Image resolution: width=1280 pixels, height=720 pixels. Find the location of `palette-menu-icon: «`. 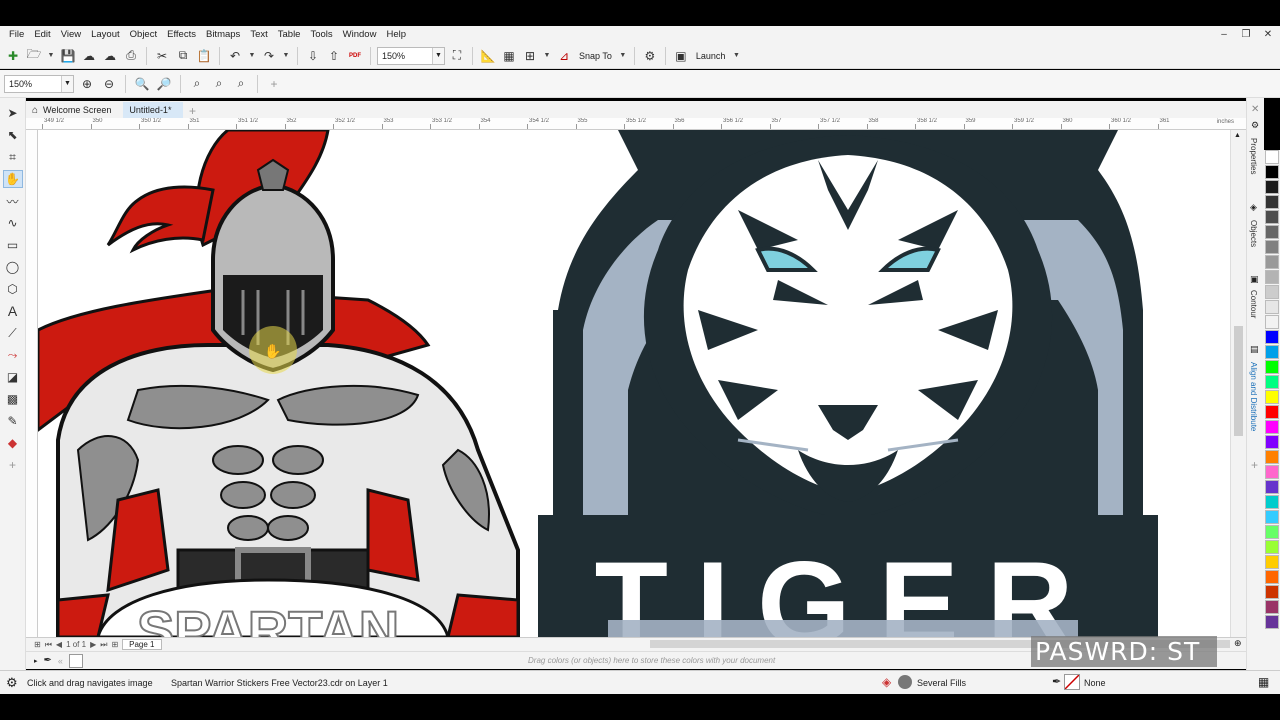

palette-menu-icon: « is located at coordinates (60, 661).